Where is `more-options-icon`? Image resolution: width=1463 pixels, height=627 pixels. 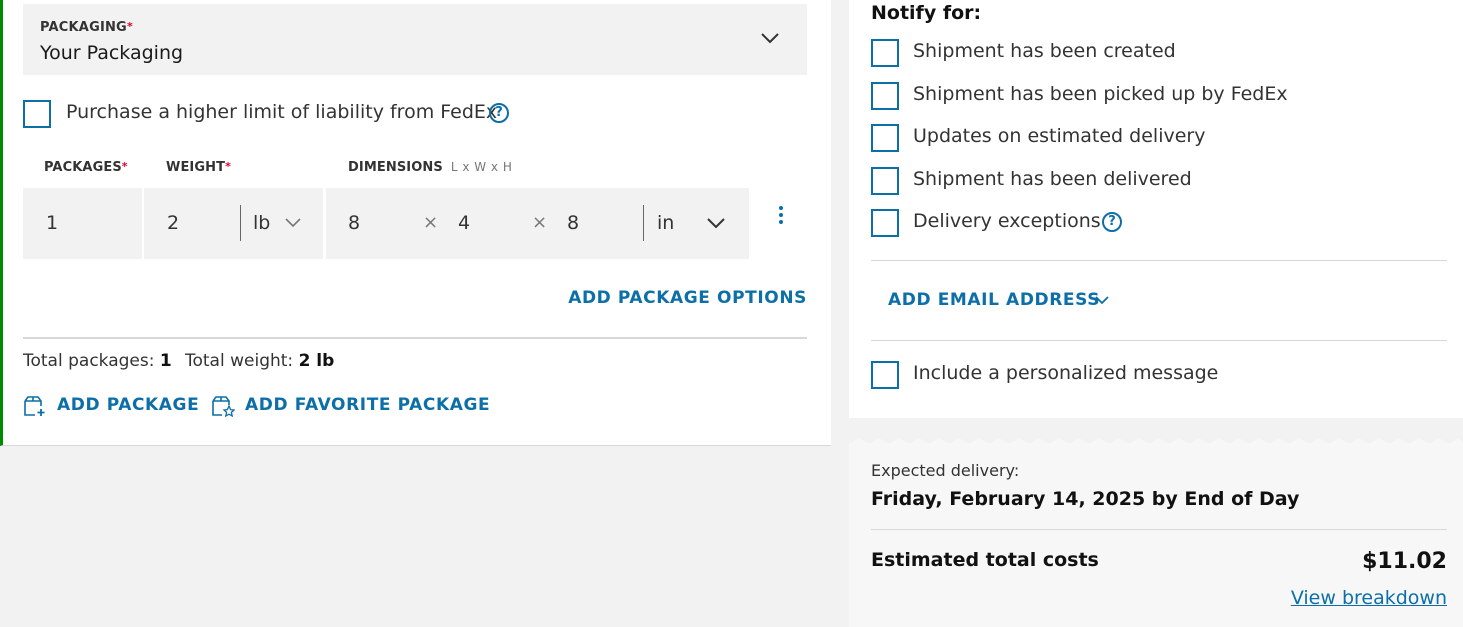 more-options-icon is located at coordinates (781, 216).